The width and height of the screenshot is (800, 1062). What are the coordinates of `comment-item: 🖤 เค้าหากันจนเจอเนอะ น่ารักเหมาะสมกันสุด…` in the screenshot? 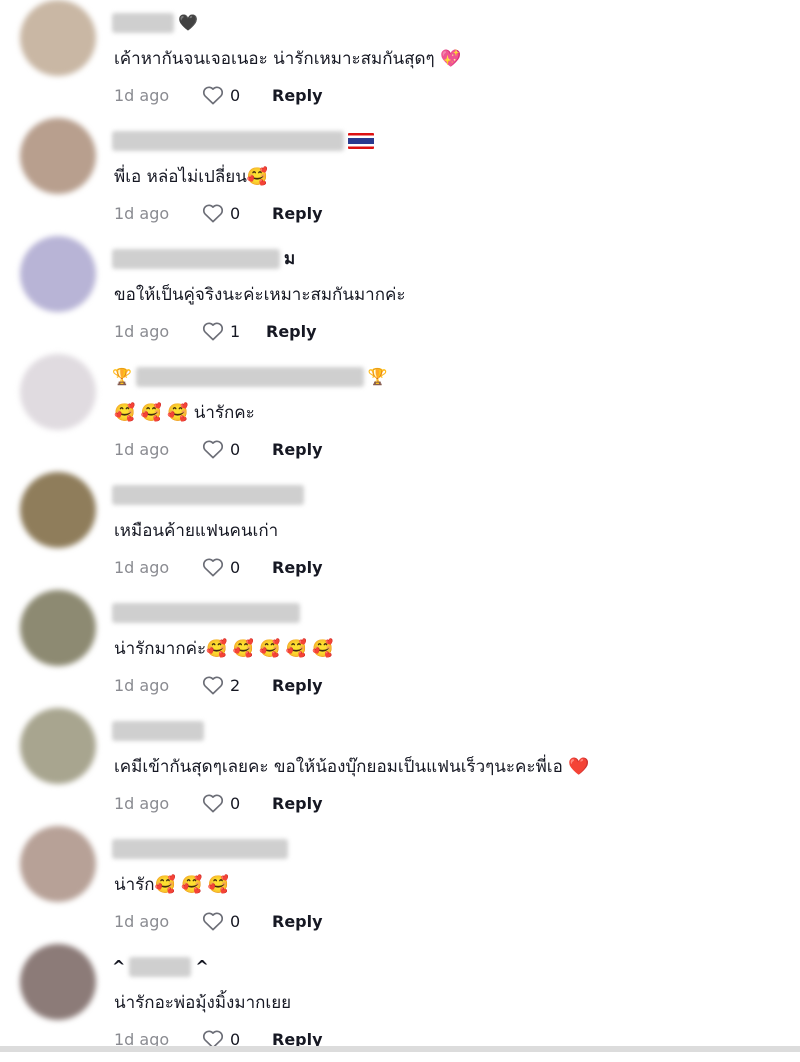 It's located at (400, 59).